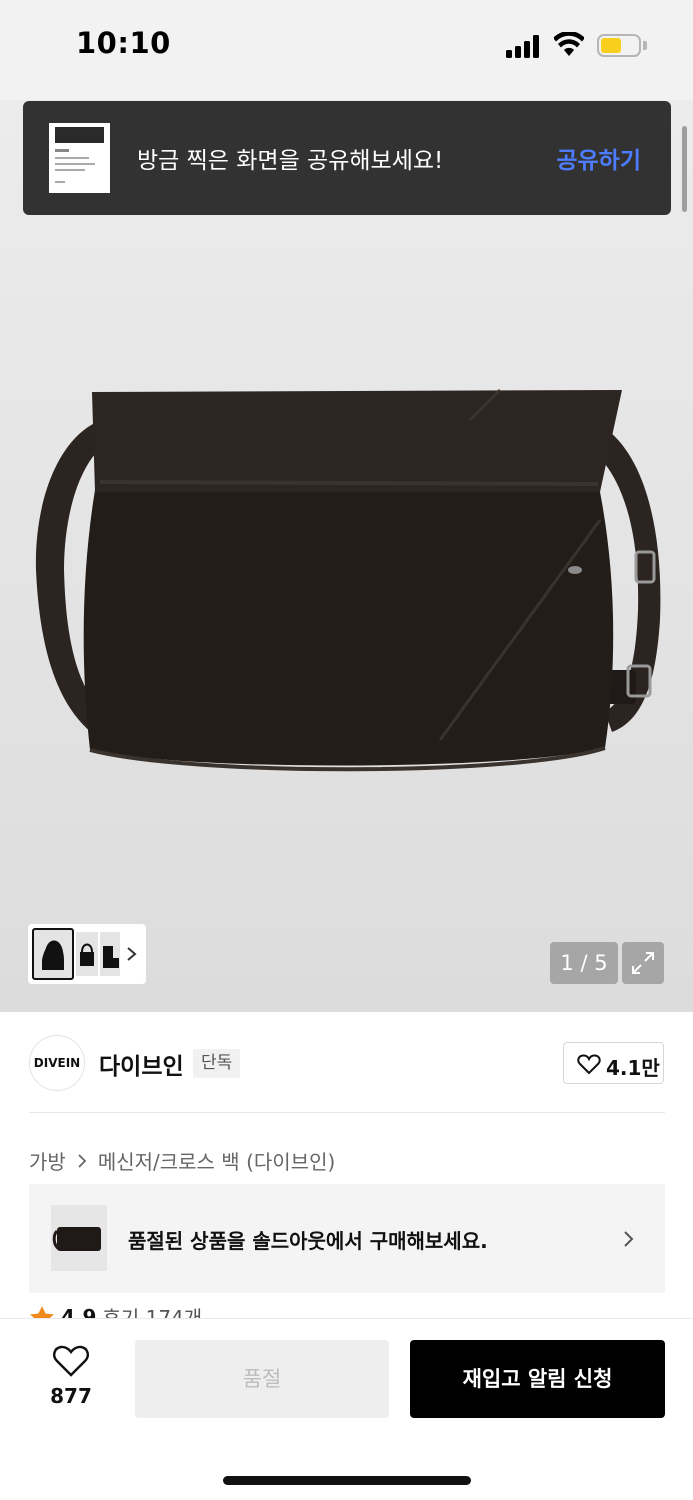 This screenshot has width=693, height=1500. I want to click on battery-icon, so click(619, 45).